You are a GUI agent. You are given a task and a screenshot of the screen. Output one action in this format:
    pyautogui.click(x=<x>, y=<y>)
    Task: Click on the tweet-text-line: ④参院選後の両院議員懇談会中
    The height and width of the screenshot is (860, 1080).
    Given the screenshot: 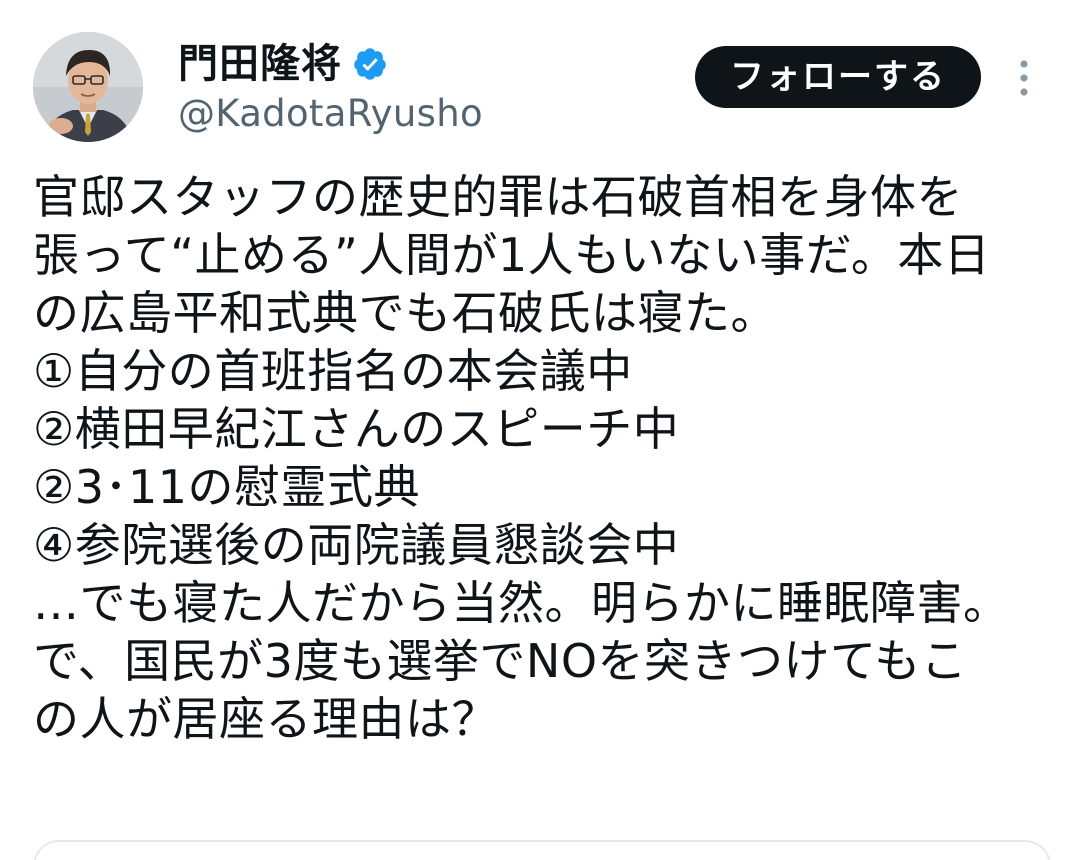 What is the action you would take?
    pyautogui.click(x=356, y=545)
    